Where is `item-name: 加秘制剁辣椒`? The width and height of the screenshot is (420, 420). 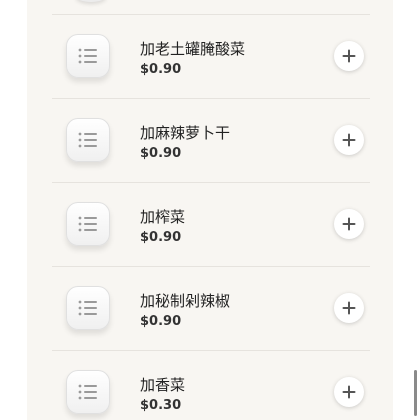 item-name: 加秘制剁辣椒 is located at coordinates (185, 301).